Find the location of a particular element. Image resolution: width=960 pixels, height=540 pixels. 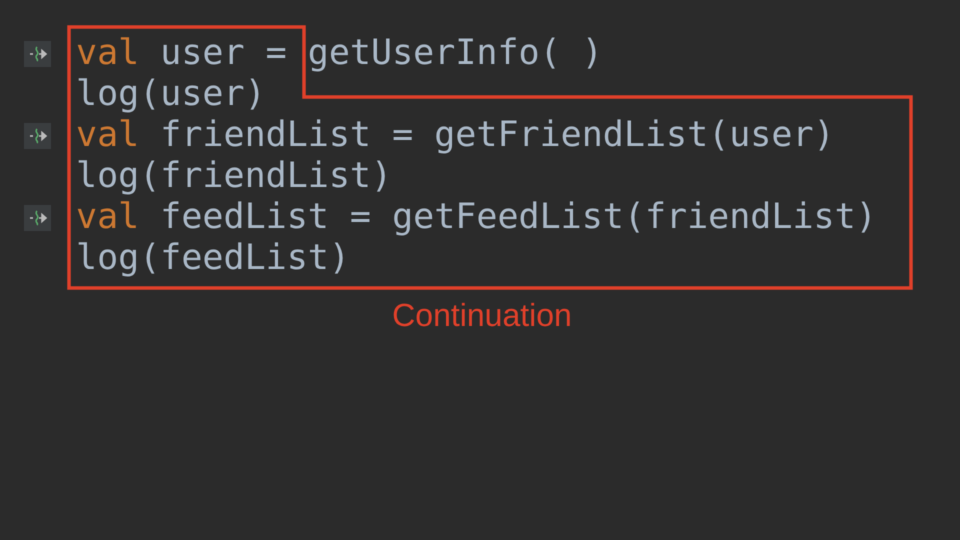

code-line: log(user) is located at coordinates (171, 94).